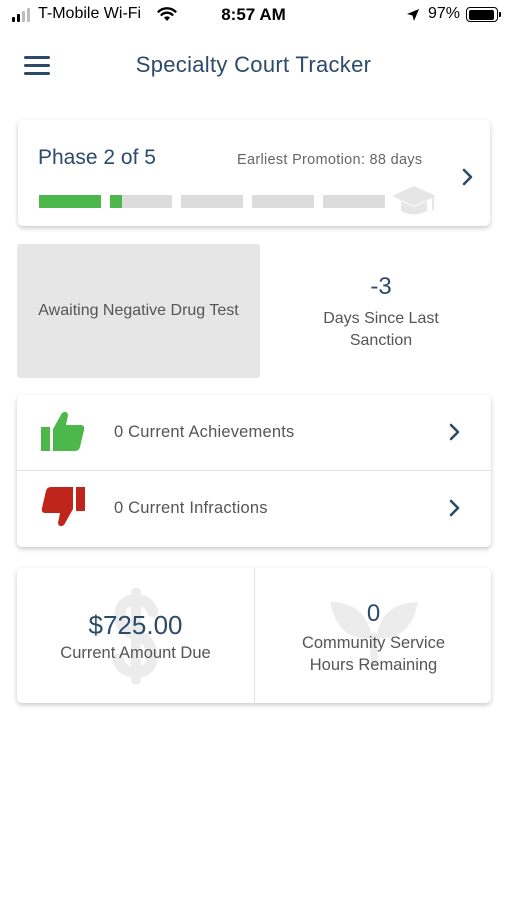  What do you see at coordinates (63, 433) in the screenshot?
I see `thumbs-up-icon` at bounding box center [63, 433].